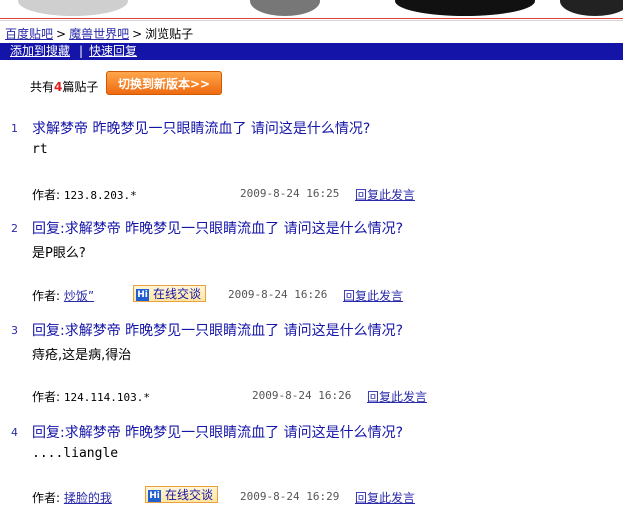  I want to click on post-author: 作者: 124.114.103.*, so click(91, 396).